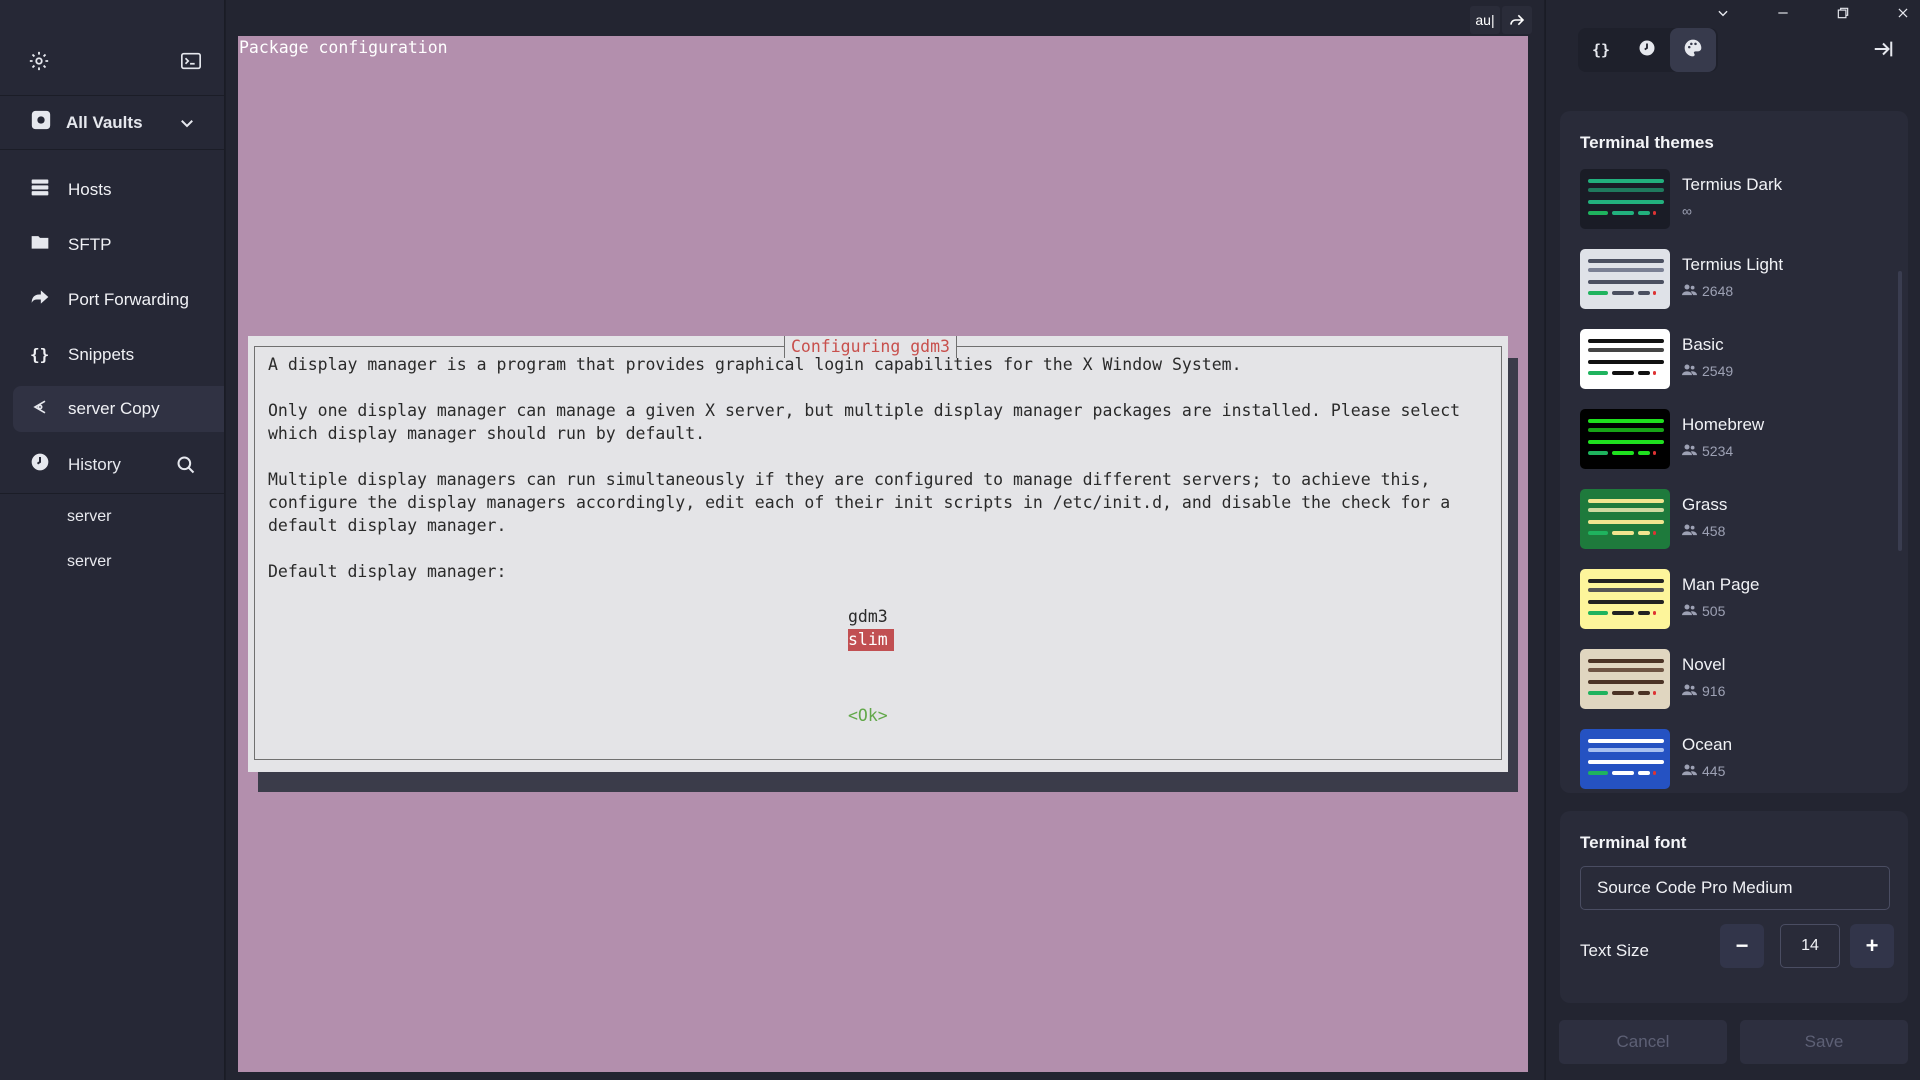 The image size is (1920, 1080). I want to click on history-header: History, so click(112, 465).